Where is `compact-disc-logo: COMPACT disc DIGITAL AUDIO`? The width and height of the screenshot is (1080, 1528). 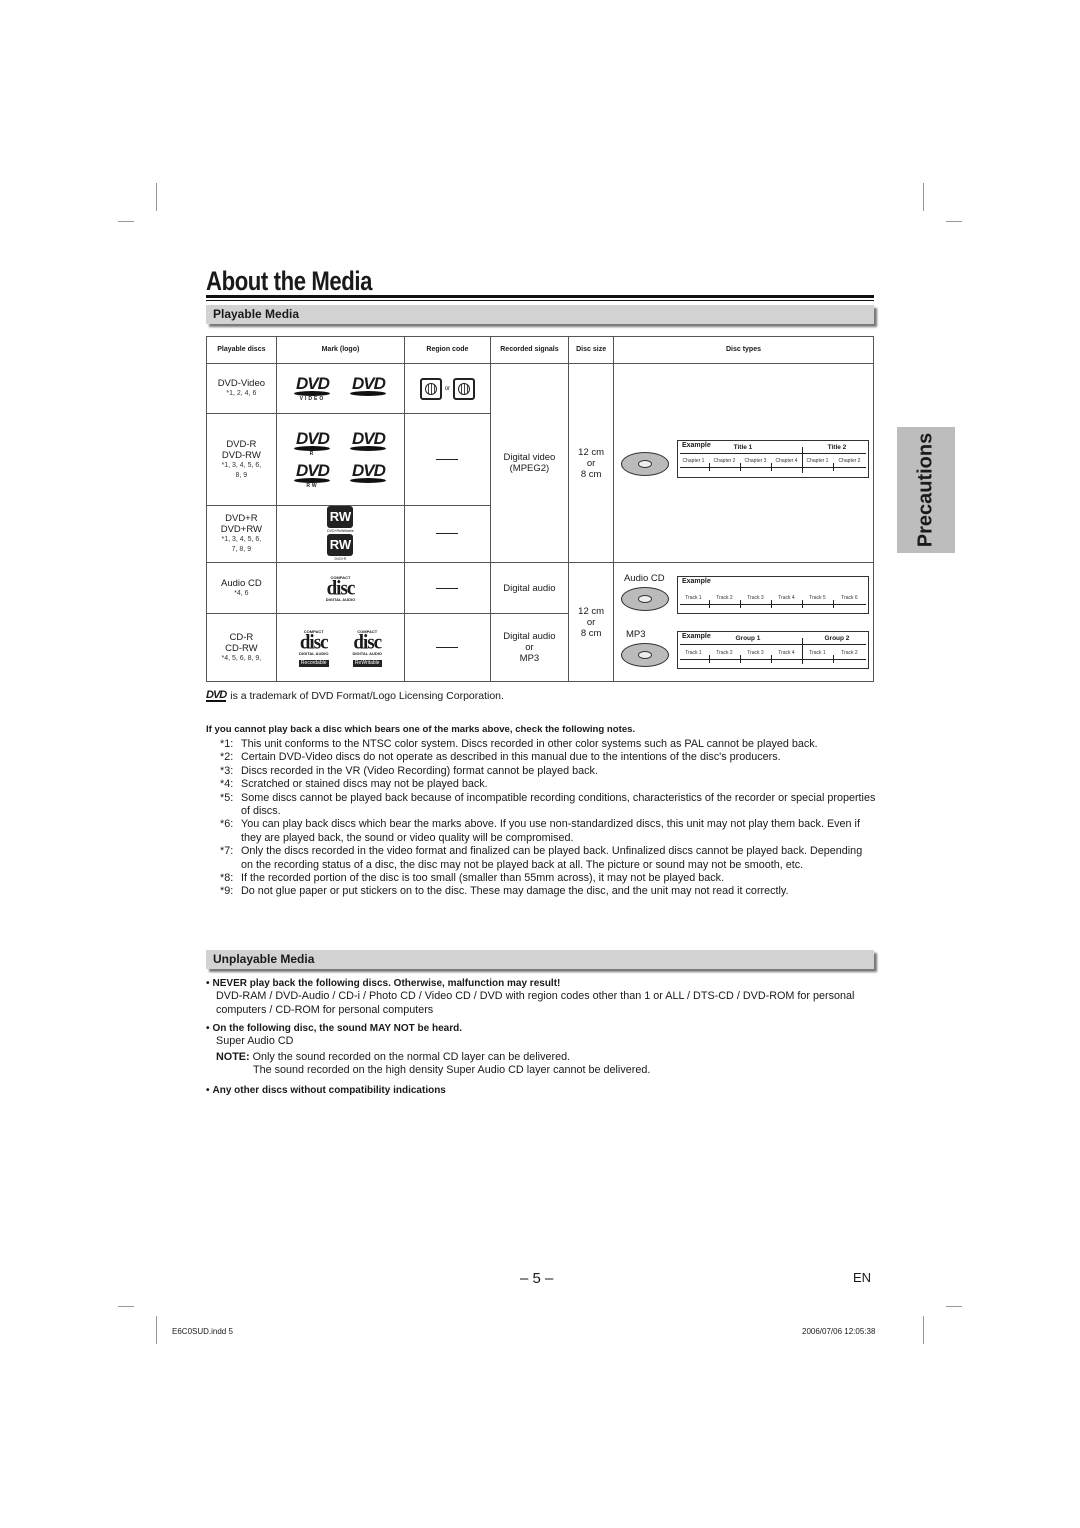 compact-disc-logo: COMPACT disc DIGITAL AUDIO is located at coordinates (340, 588).